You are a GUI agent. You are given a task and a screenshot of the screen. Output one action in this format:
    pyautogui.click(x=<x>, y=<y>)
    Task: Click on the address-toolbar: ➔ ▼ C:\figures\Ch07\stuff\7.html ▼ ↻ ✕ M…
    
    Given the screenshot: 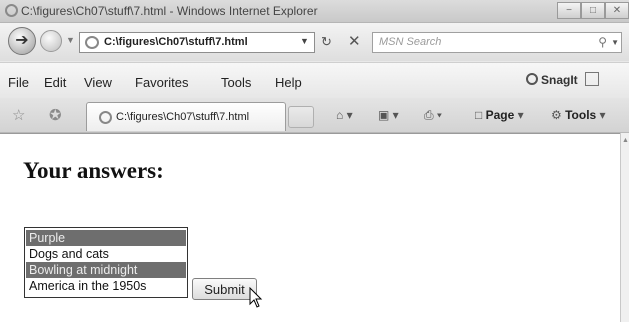 What is the action you would take?
    pyautogui.click(x=314, y=42)
    